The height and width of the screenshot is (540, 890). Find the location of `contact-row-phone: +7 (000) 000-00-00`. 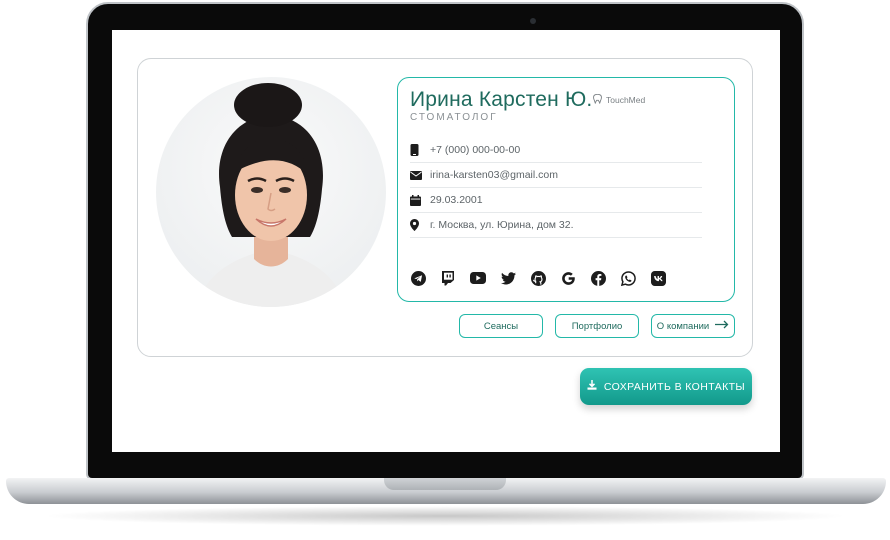

contact-row-phone: +7 (000) 000-00-00 is located at coordinates (556, 150).